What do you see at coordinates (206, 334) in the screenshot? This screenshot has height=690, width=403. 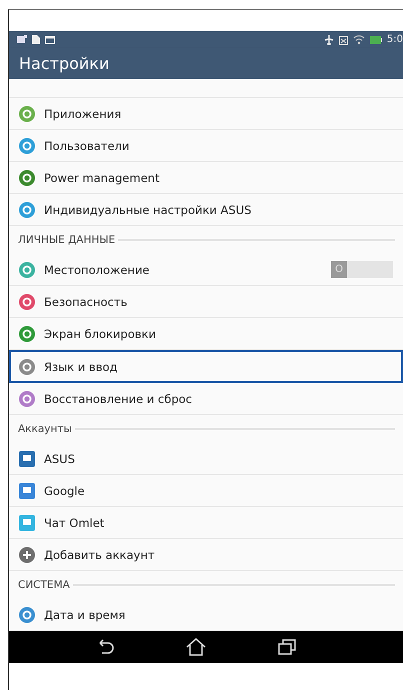 I see `settings-item: Экран блокировки` at bounding box center [206, 334].